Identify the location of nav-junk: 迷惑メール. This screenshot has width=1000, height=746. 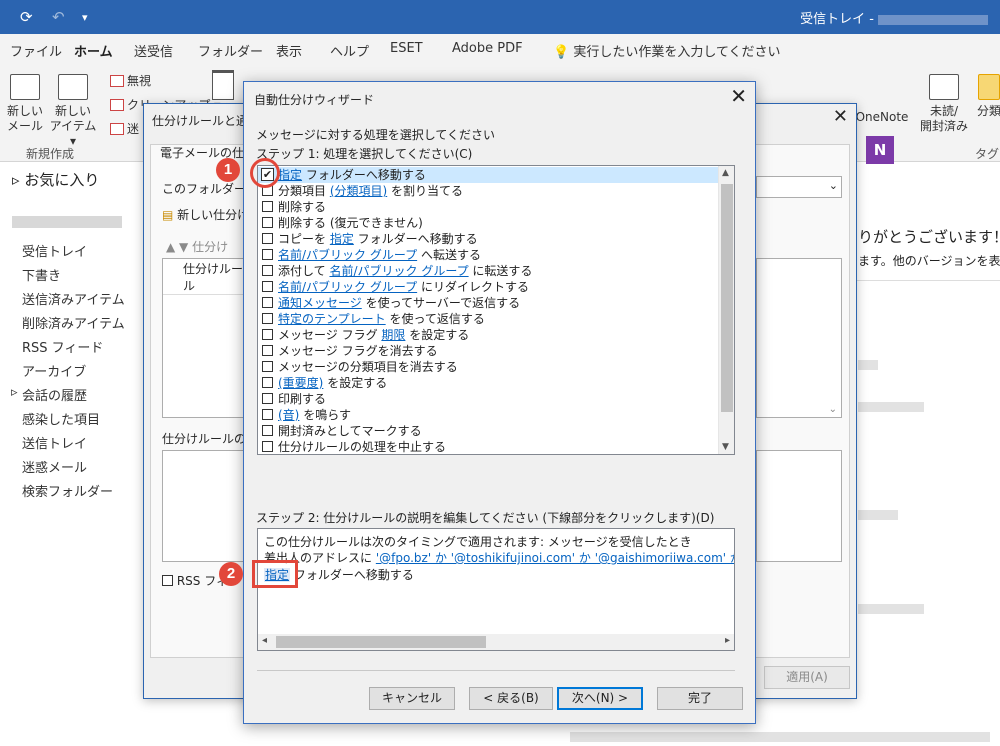
(54, 466).